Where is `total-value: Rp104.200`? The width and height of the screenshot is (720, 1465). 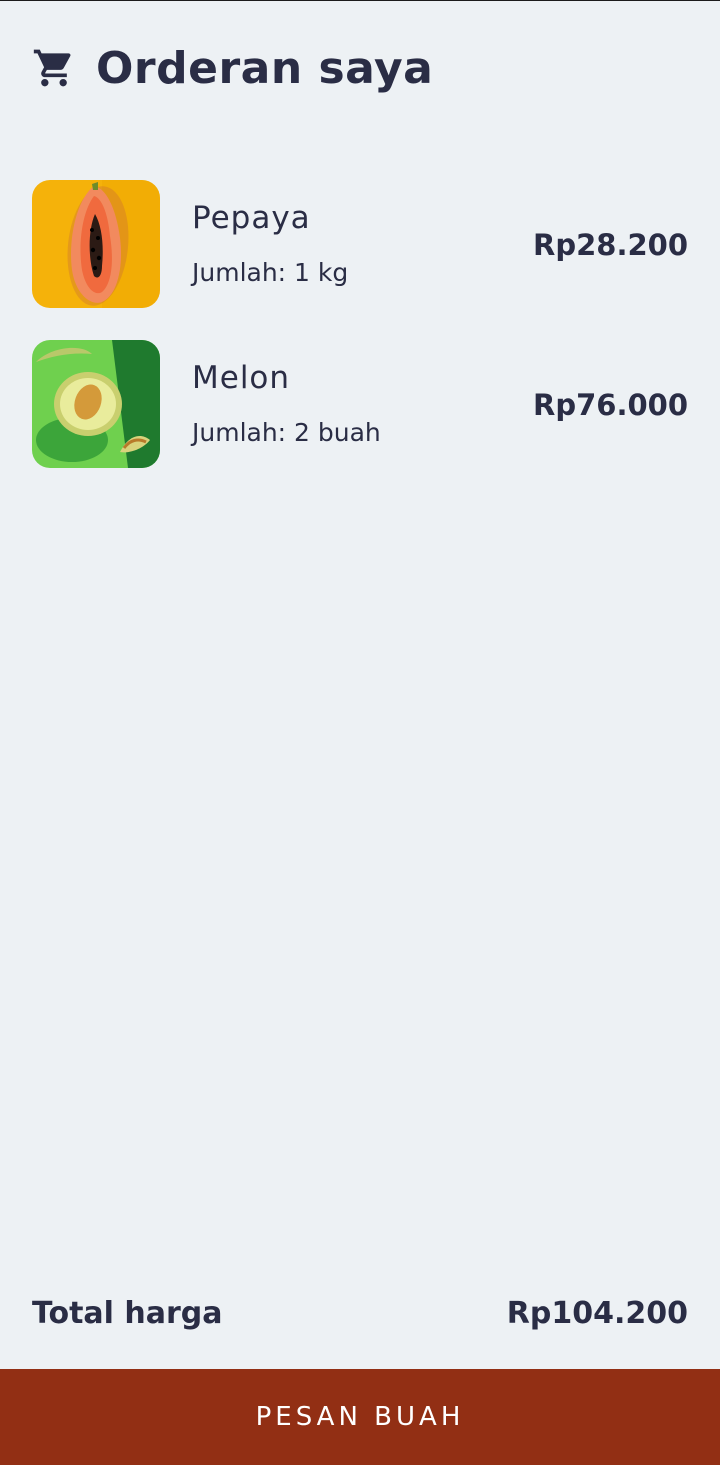 total-value: Rp104.200 is located at coordinates (597, 1313).